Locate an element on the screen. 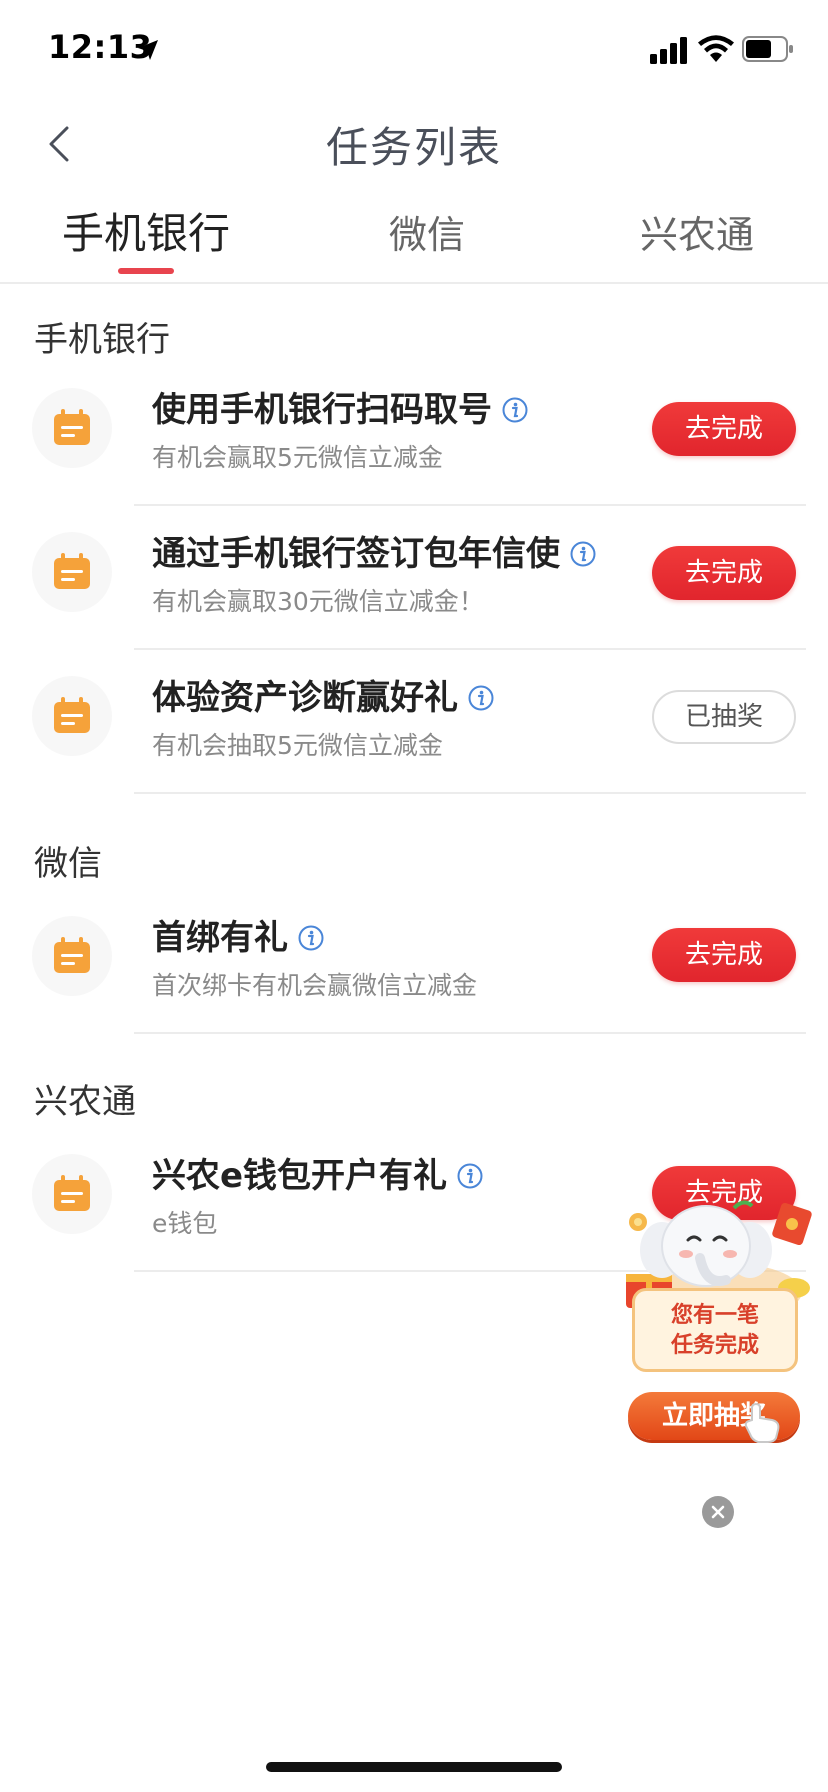  task-item: 首绑有礼 首次绑卡有机会赢微信立减金 去完成 is located at coordinates (414, 962).